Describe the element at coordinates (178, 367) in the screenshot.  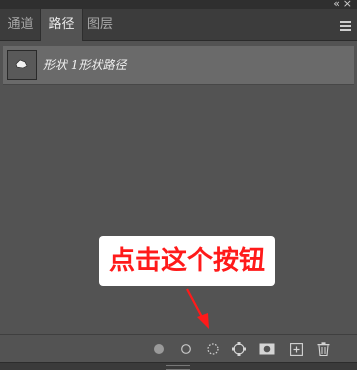
I see `resize-grip-icon` at that location.